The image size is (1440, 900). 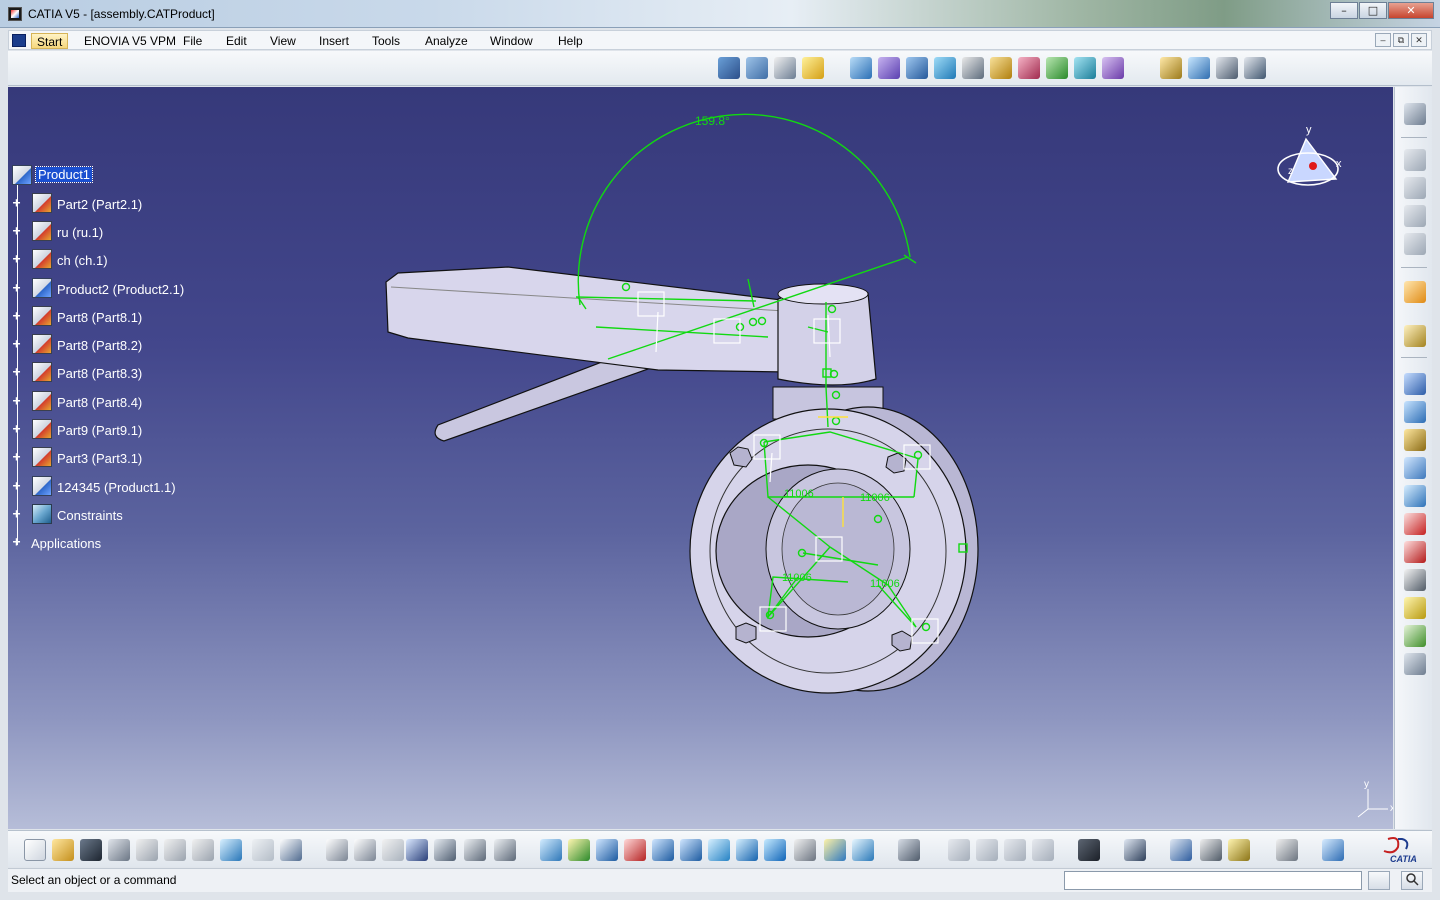 I want to click on tree-item-label: Constraints, so click(x=90, y=515).